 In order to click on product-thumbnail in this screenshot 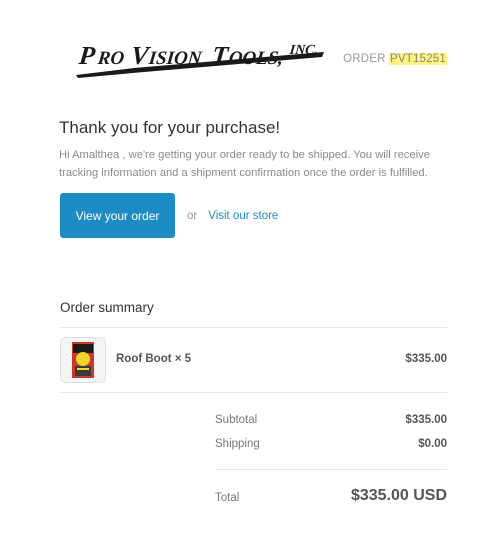, I will do `click(83, 360)`.